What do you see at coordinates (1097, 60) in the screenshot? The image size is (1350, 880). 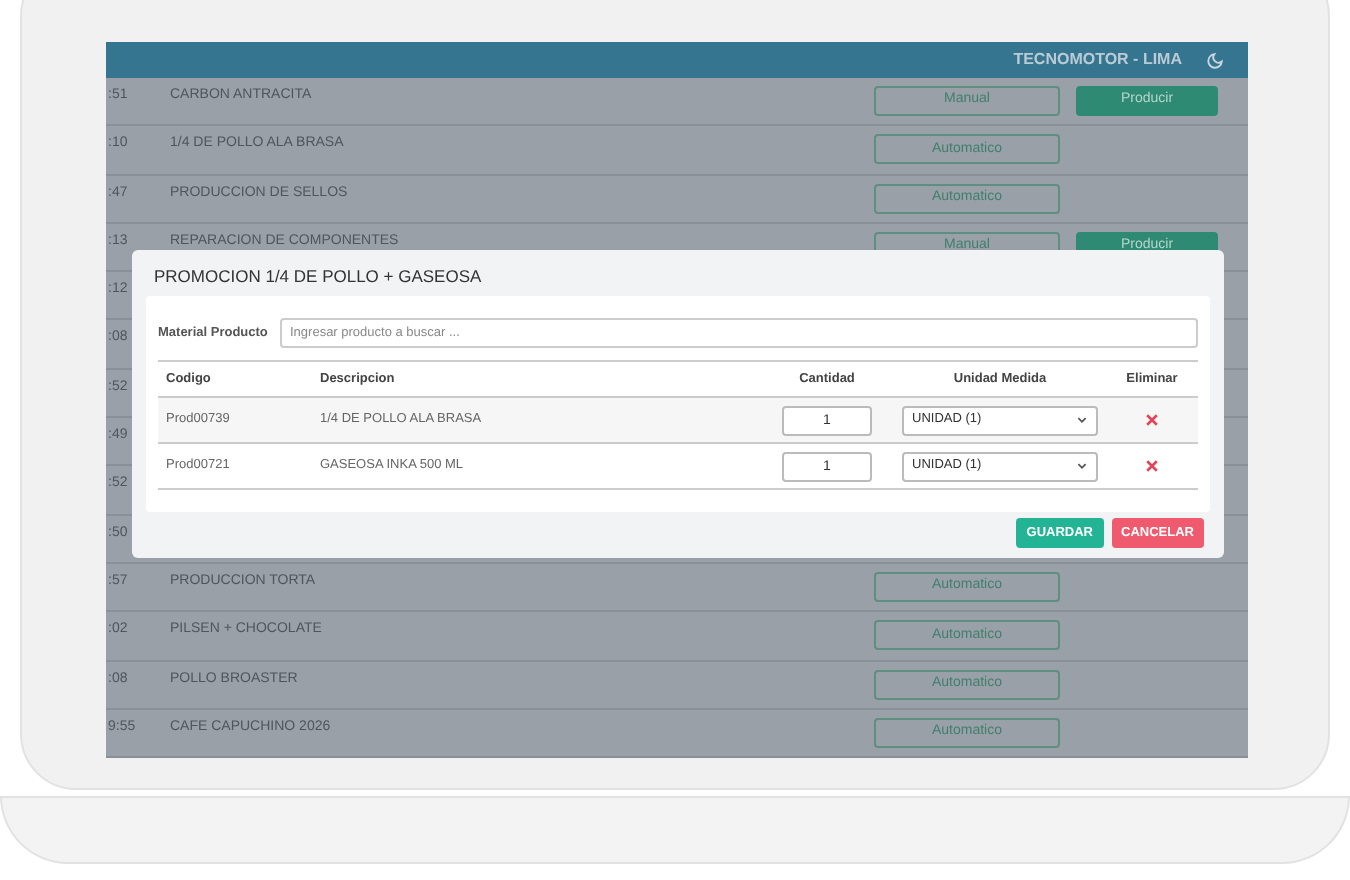 I see `header-title: TECNOMOTOR - LIMA` at bounding box center [1097, 60].